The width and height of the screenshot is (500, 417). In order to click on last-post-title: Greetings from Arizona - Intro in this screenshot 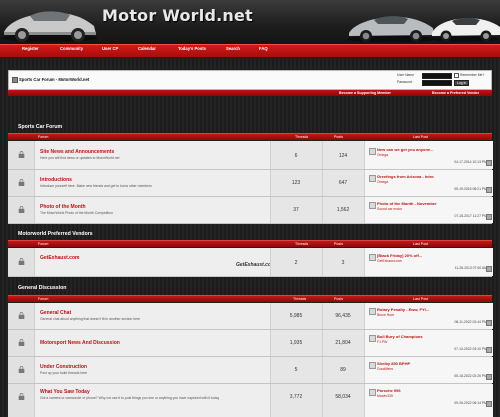, I will do `click(405, 176)`.